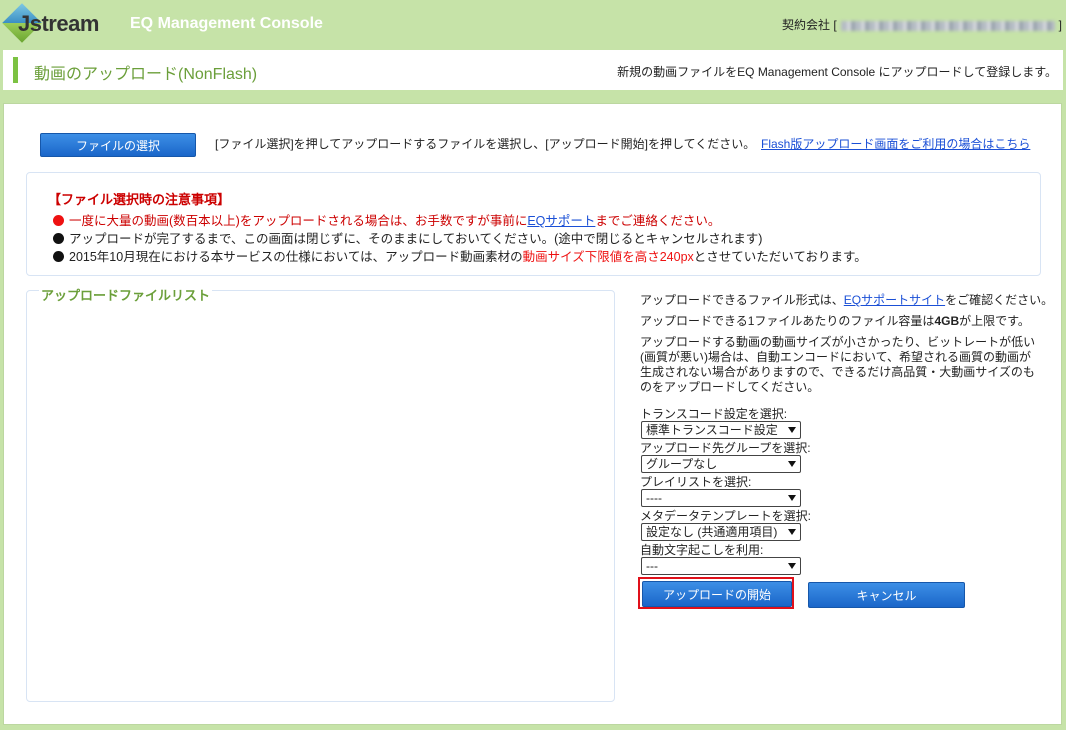 The height and width of the screenshot is (730, 1066). What do you see at coordinates (721, 464) in the screenshot?
I see `group-select: グループなし` at bounding box center [721, 464].